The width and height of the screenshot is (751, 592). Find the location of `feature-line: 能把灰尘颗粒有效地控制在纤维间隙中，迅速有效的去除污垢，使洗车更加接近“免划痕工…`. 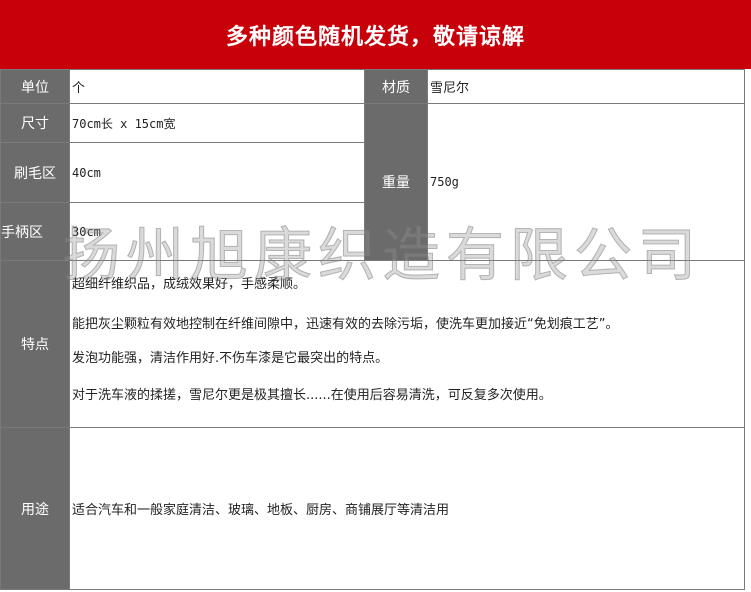

feature-line: 能把灰尘颗粒有效地控制在纤维间隙中，迅速有效的去除污垢，使洗车更加接近“免划痕工… is located at coordinates (345, 324).